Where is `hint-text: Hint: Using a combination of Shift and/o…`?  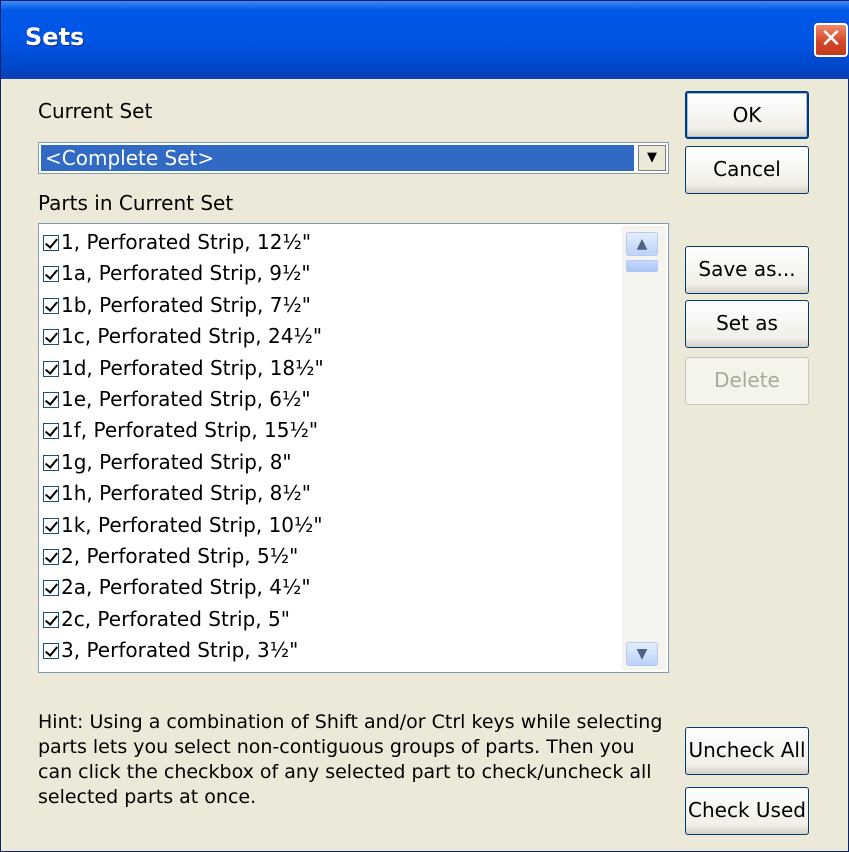 hint-text: Hint: Using a combination of Shift and/o… is located at coordinates (350, 759).